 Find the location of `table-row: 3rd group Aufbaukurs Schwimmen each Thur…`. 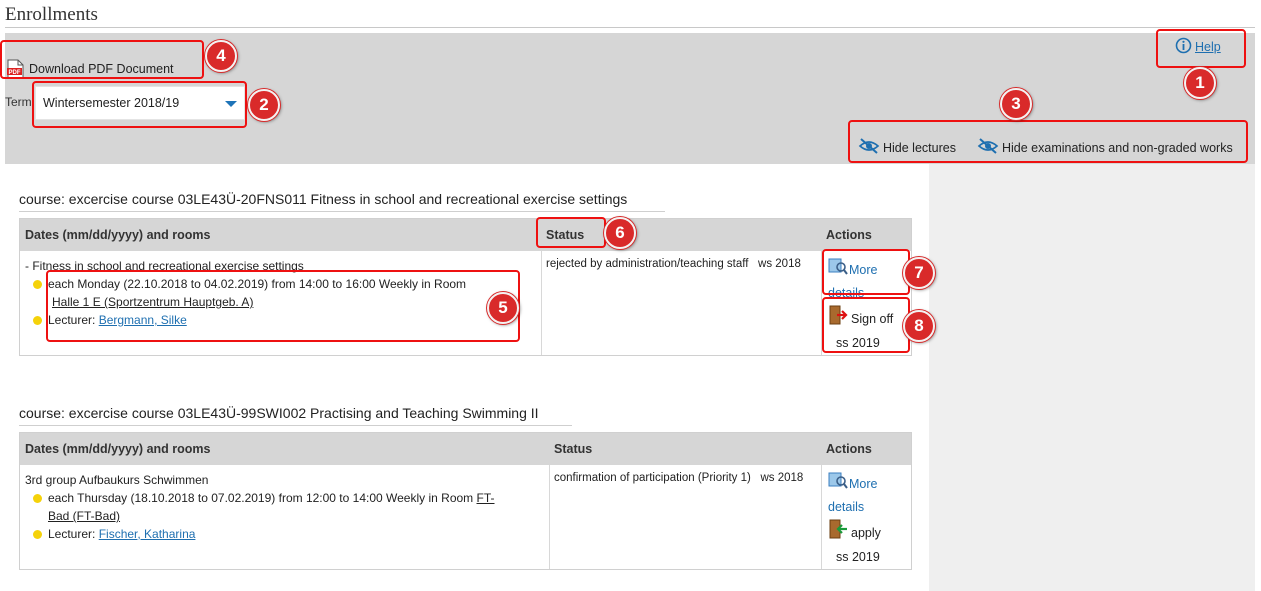

table-row: 3rd group Aufbaukurs Schwimmen each Thur… is located at coordinates (285, 507).